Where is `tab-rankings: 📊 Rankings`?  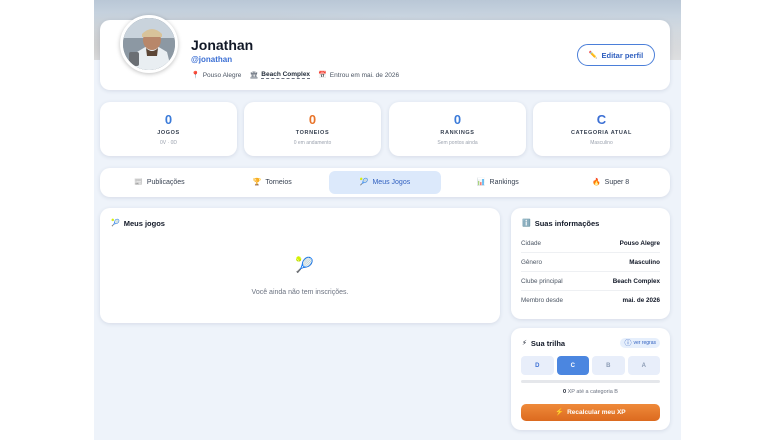
tab-rankings: 📊 Rankings is located at coordinates (497, 182).